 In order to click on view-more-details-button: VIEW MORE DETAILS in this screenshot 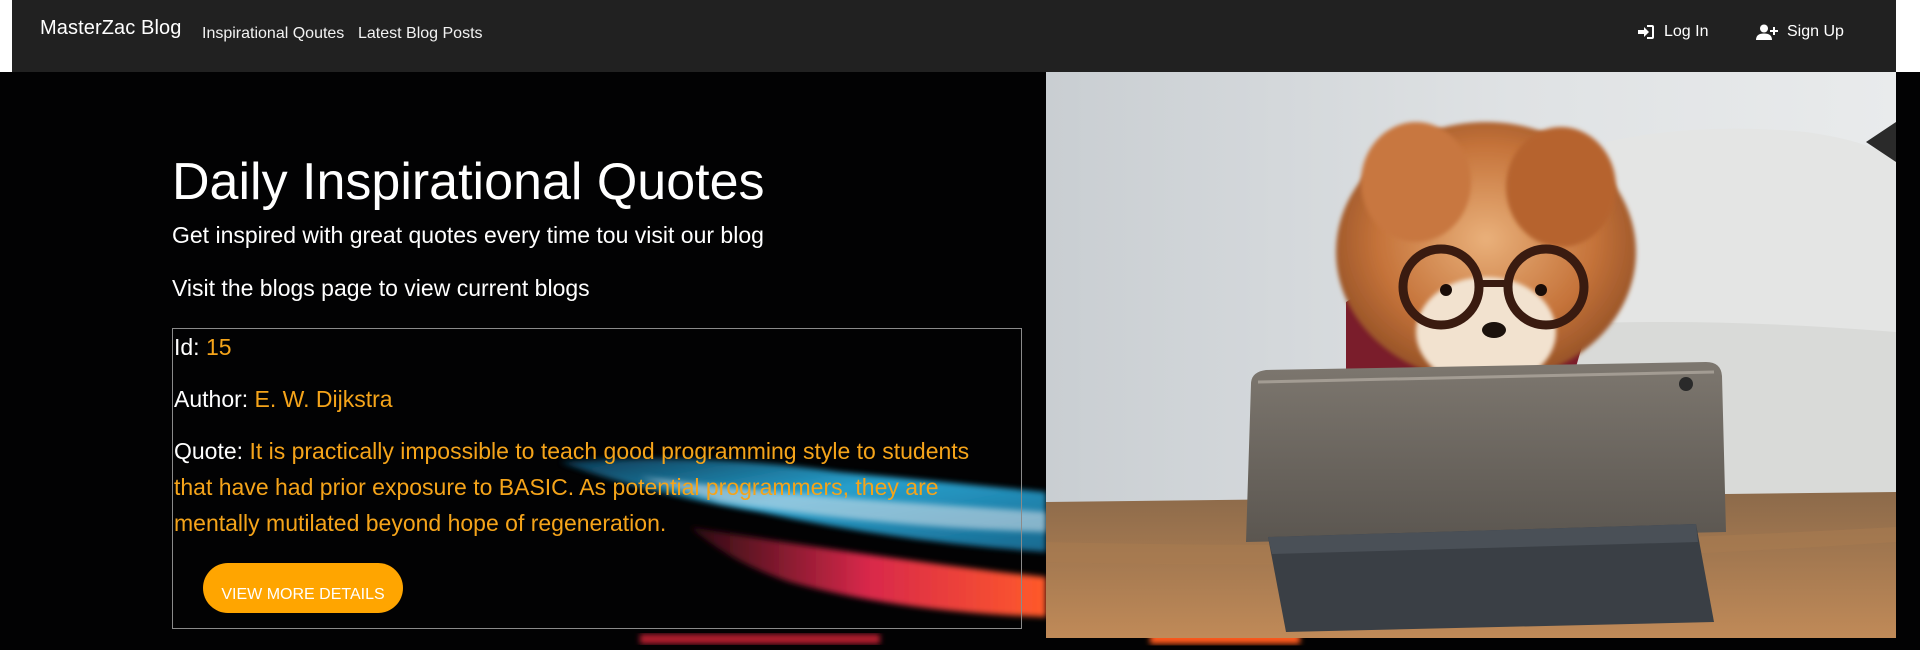, I will do `click(303, 588)`.